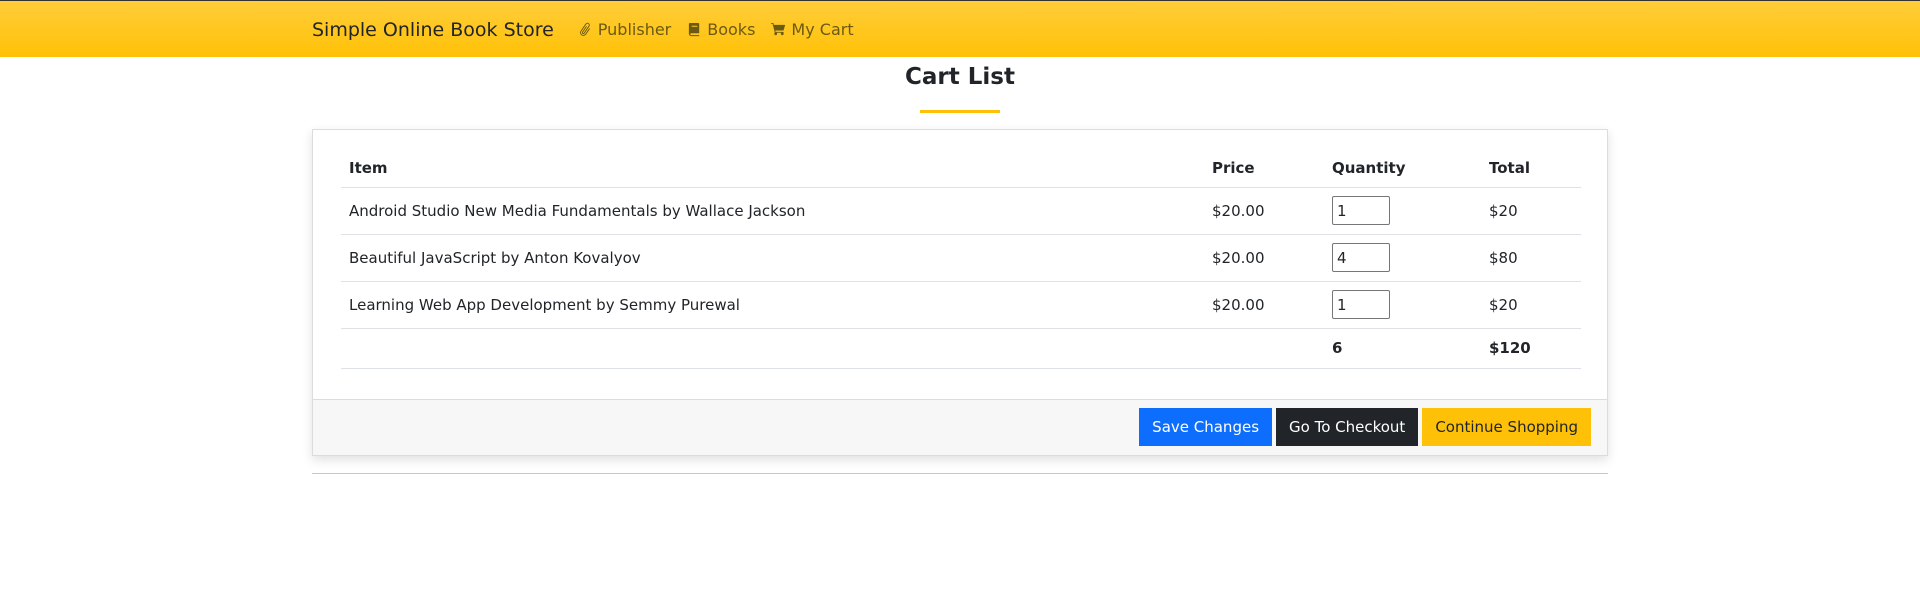 The image size is (1920, 616). I want to click on cell-item: Beautiful JavaScript by Anton Kovalyov, so click(772, 258).